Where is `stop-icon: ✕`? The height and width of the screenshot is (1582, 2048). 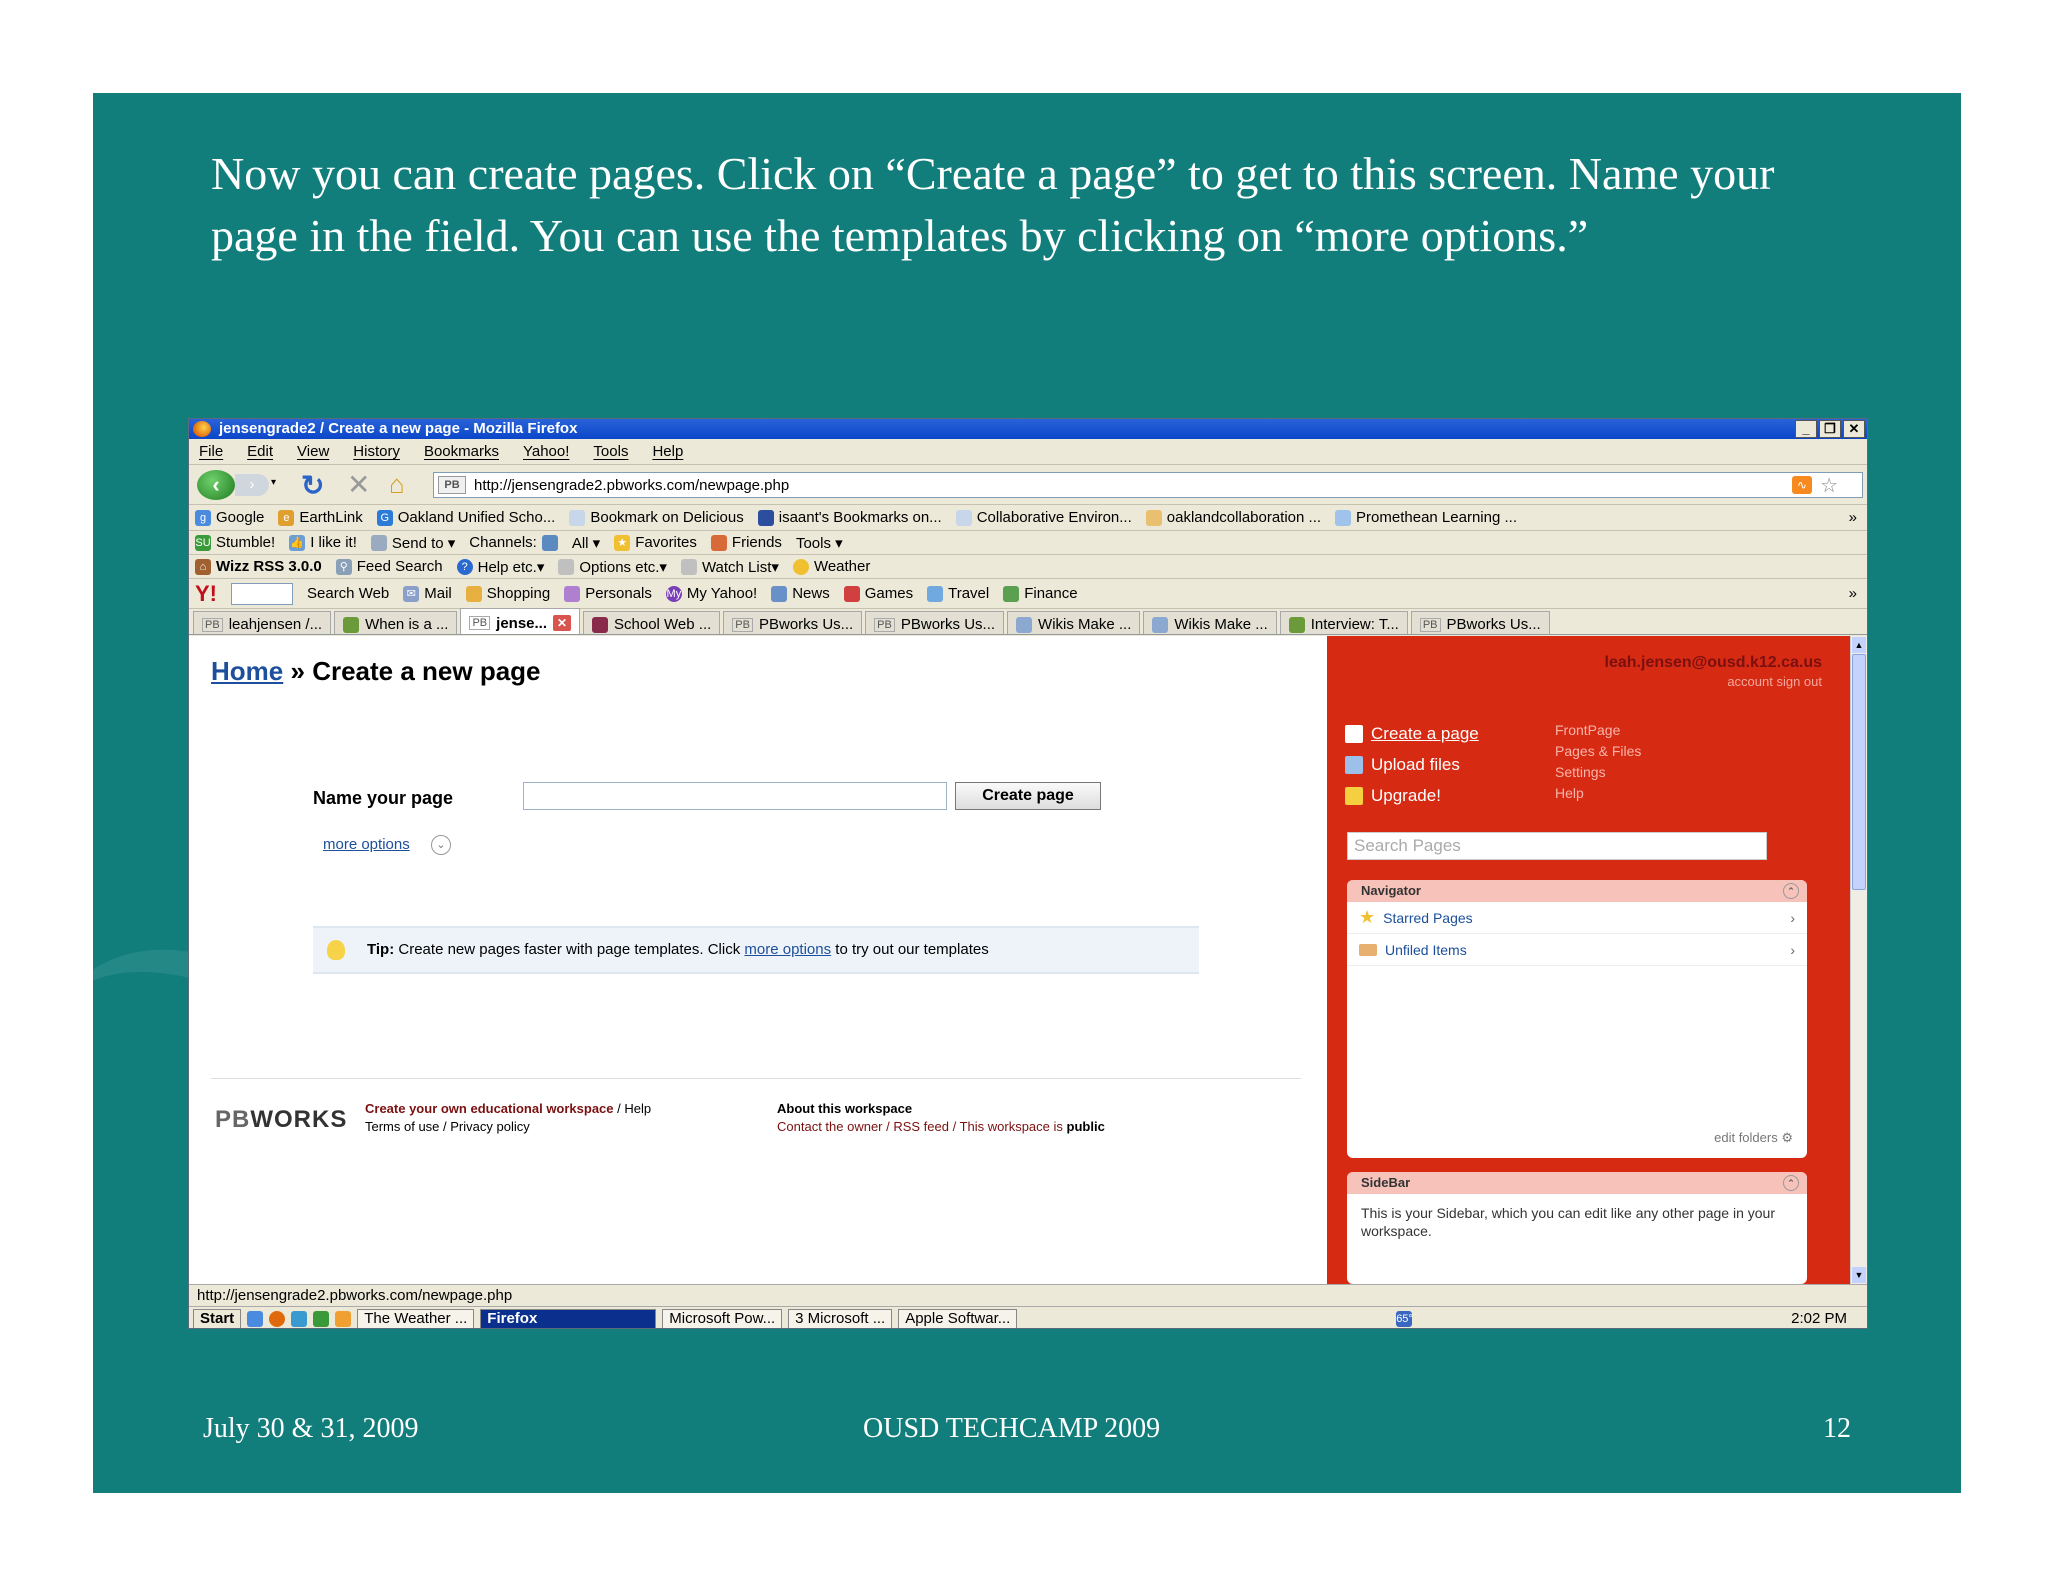
stop-icon: ✕ is located at coordinates (358, 484).